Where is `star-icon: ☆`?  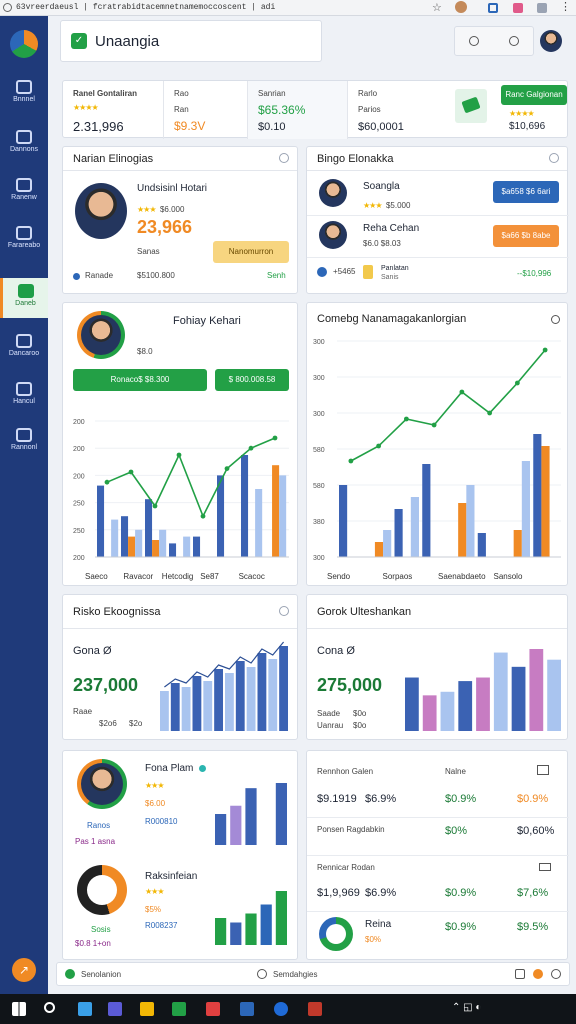 star-icon: ☆ is located at coordinates (437, 7).